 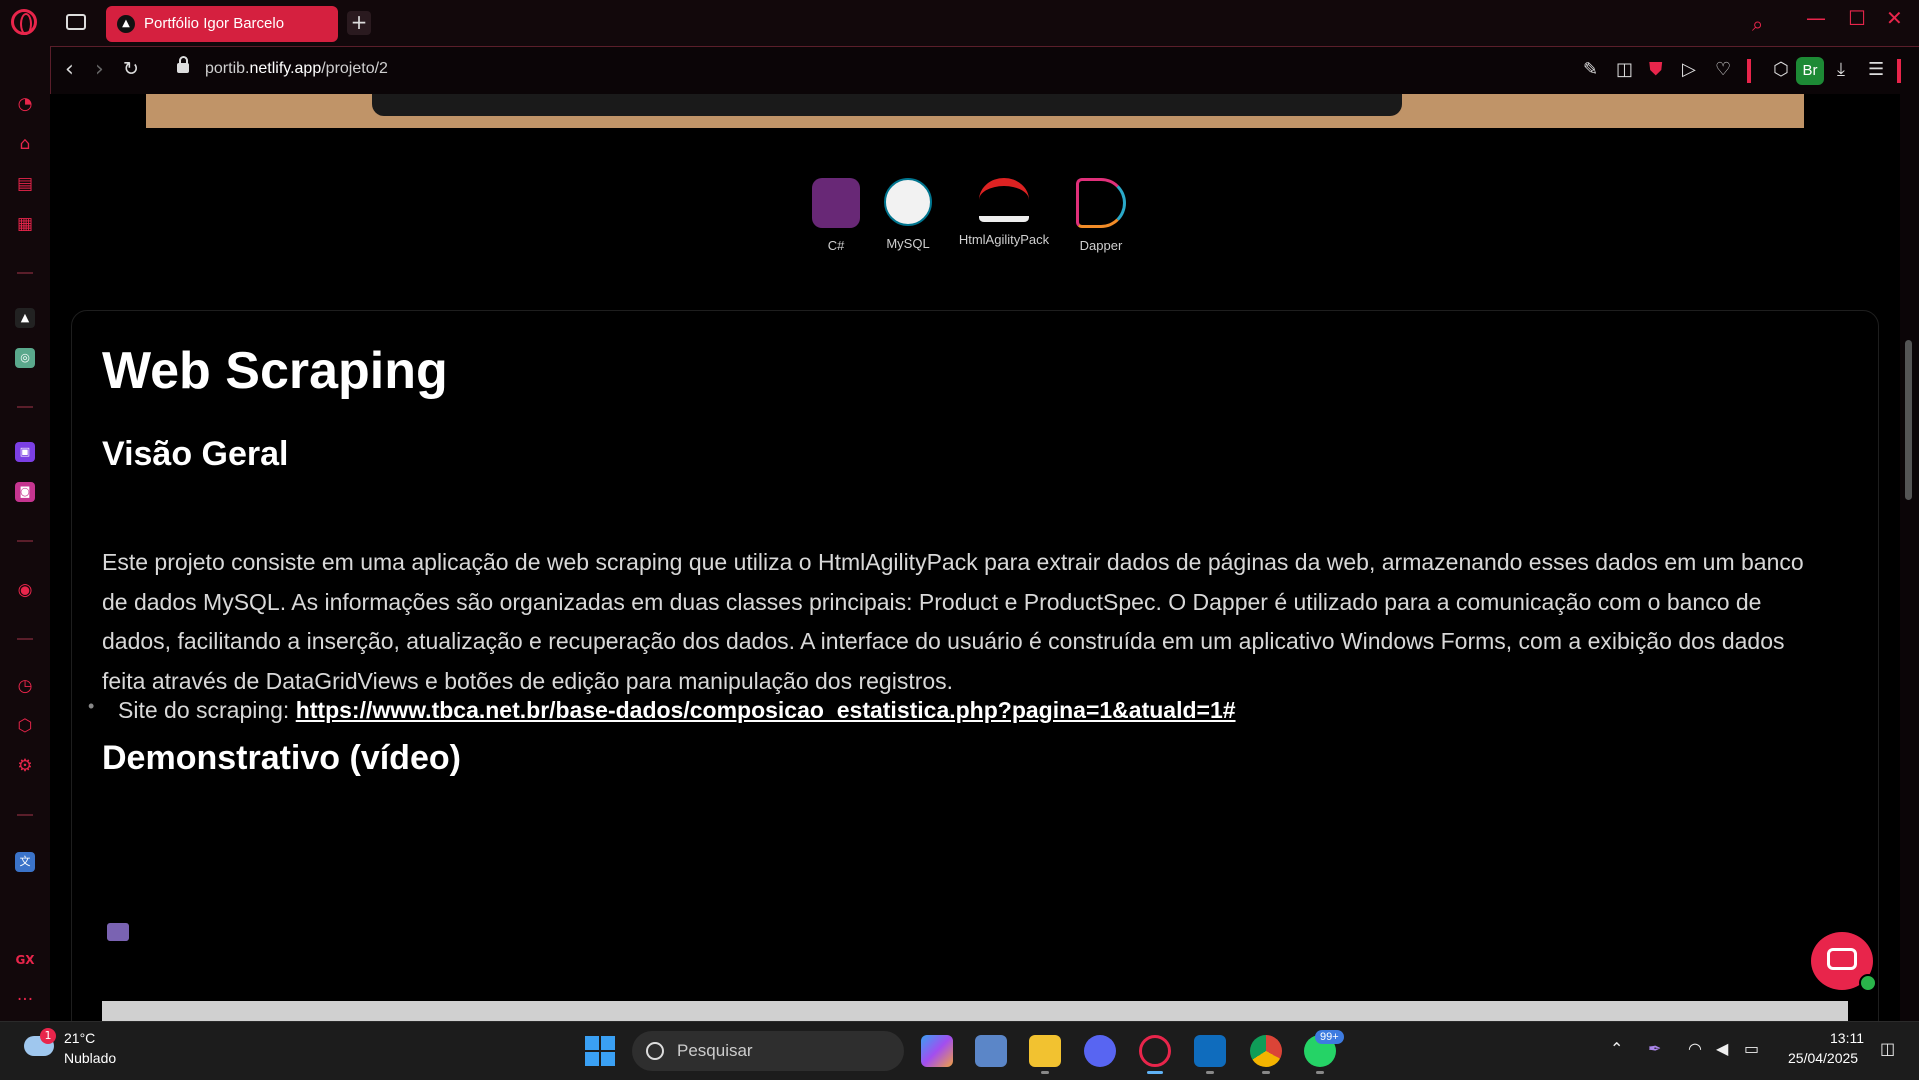 I want to click on site-label: Site do scraping:, so click(x=207, y=710).